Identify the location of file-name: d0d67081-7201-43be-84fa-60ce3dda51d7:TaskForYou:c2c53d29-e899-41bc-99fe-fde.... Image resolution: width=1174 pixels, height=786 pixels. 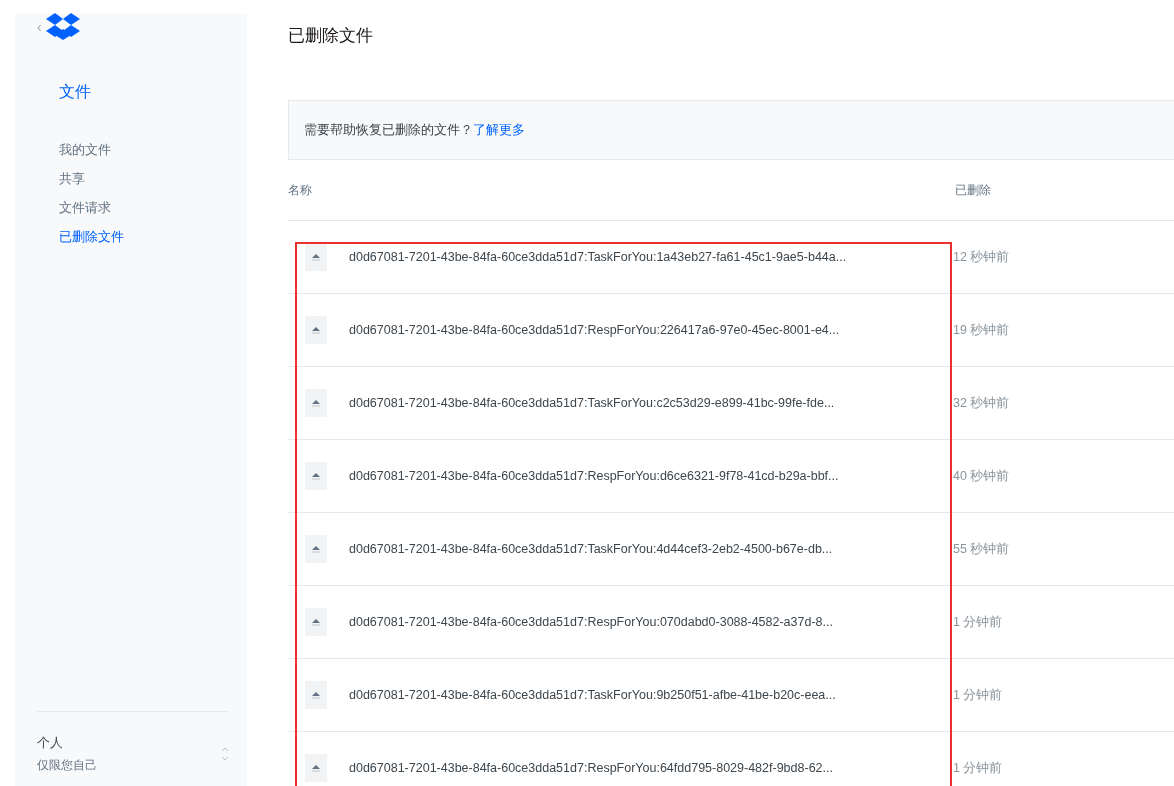
(651, 403).